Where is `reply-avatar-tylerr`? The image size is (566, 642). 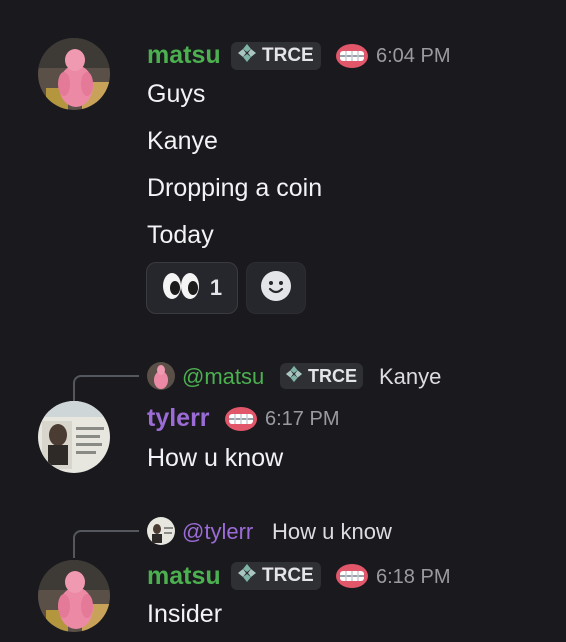 reply-avatar-tylerr is located at coordinates (161, 531).